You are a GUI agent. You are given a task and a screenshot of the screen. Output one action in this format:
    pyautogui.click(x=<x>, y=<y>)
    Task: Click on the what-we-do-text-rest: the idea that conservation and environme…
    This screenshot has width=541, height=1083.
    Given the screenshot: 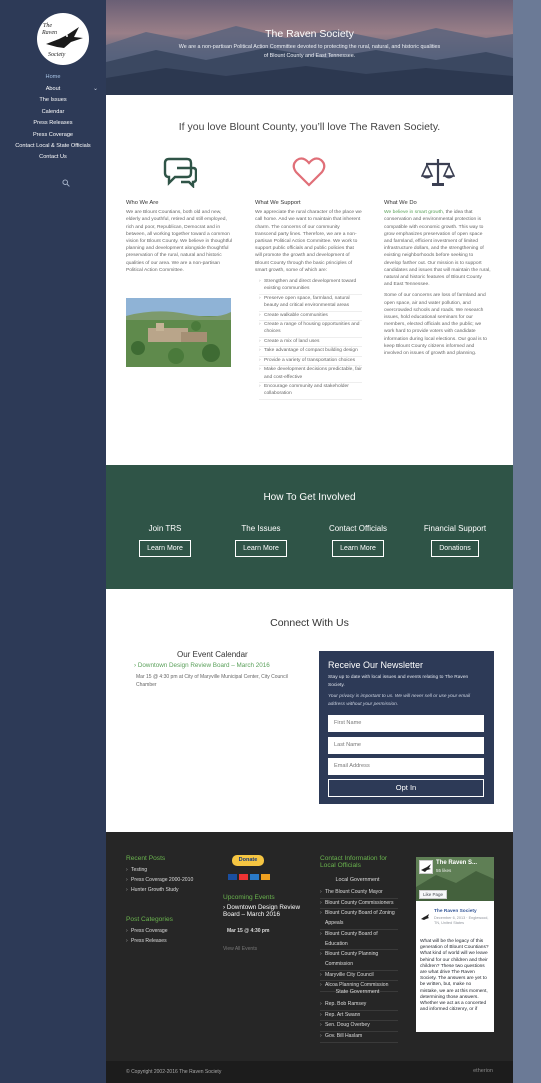 What is the action you would take?
    pyautogui.click(x=437, y=249)
    